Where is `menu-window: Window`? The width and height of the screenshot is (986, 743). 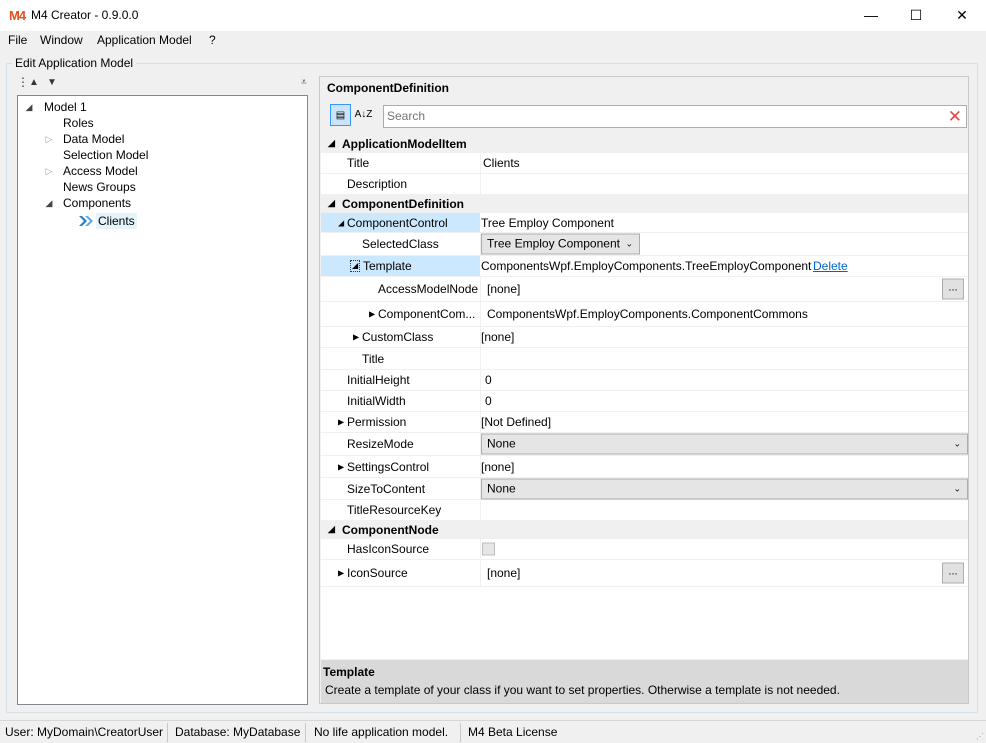 menu-window: Window is located at coordinates (61, 40).